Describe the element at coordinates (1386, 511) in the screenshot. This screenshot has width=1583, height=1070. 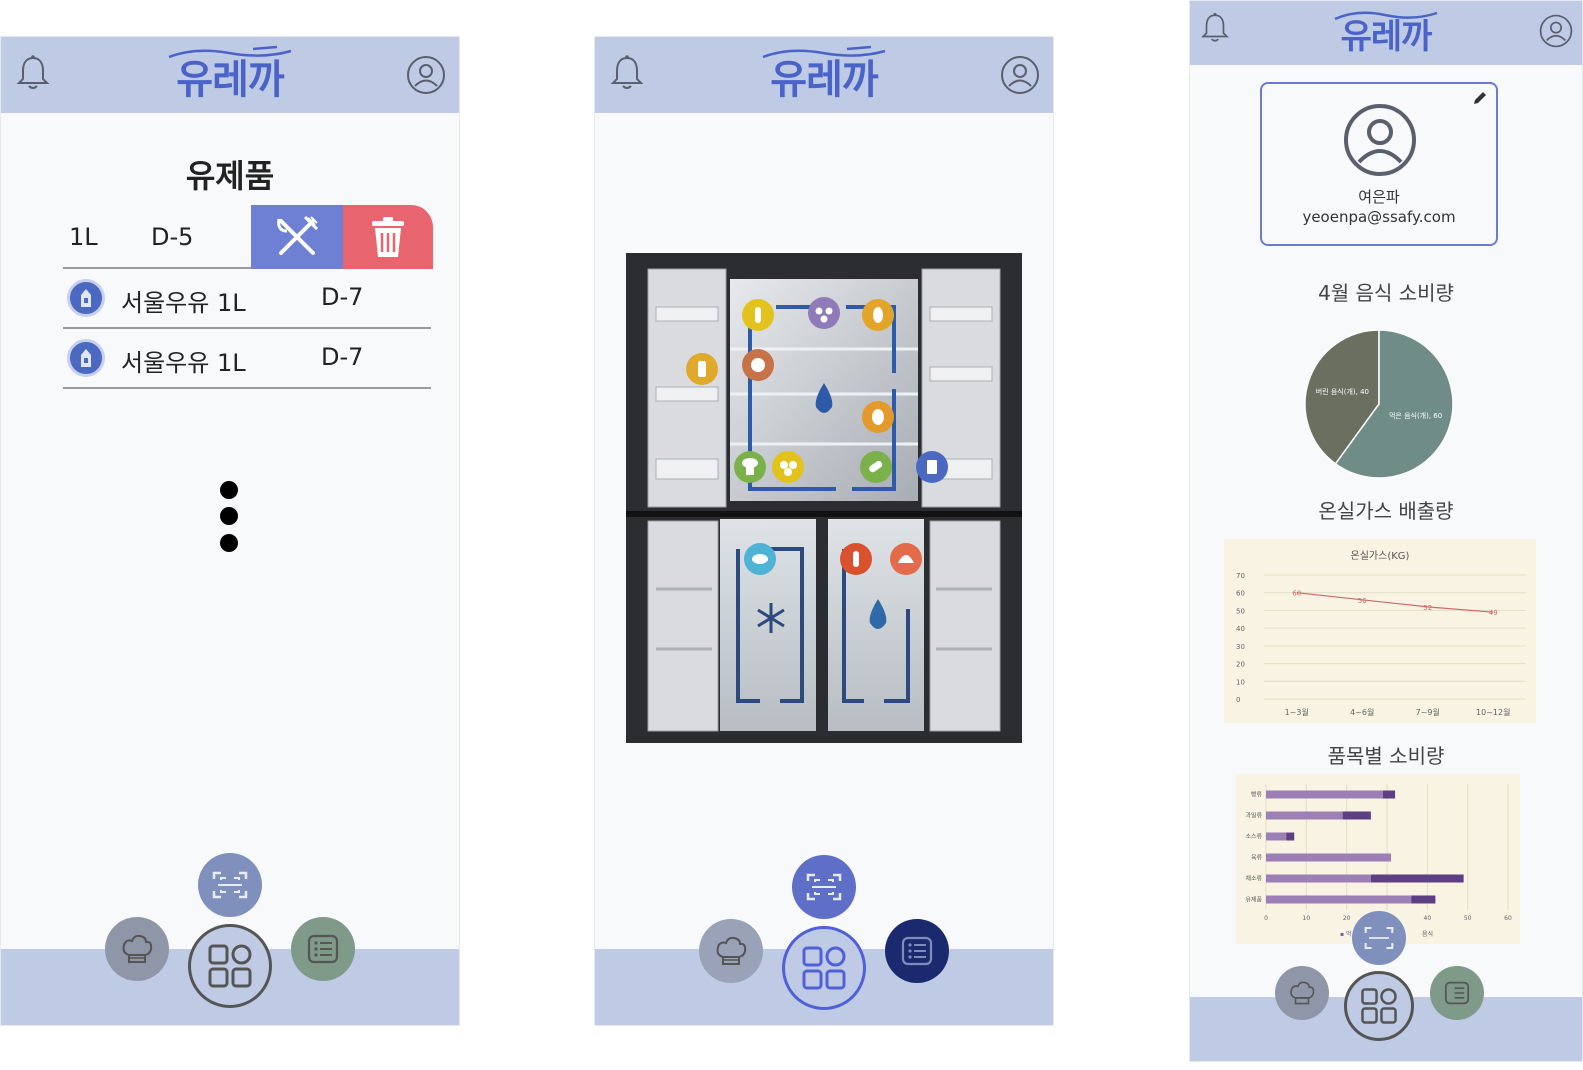
I see `line-section-title: 온실가스 배출량` at that location.